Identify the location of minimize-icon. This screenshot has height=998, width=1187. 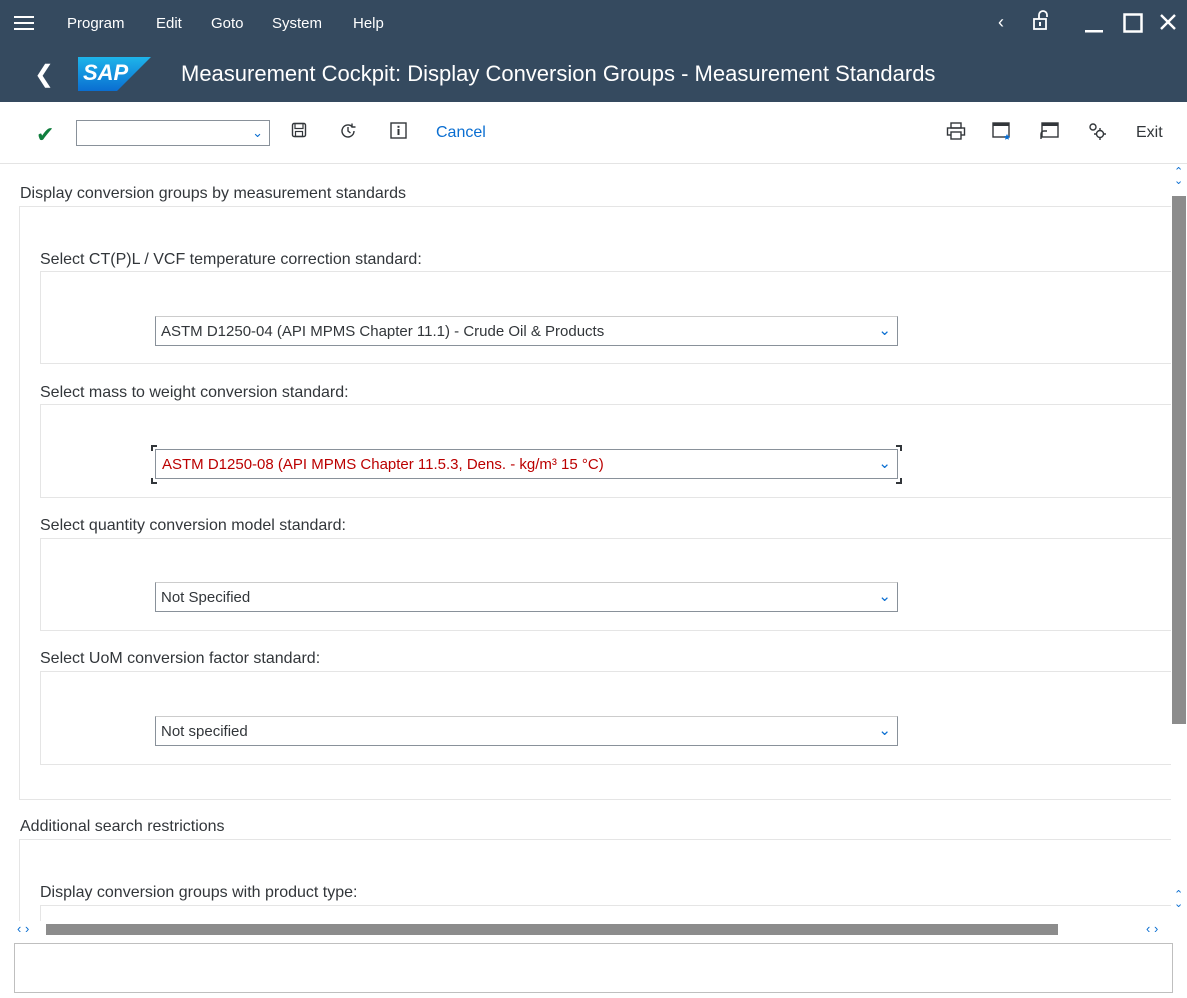
(1094, 24).